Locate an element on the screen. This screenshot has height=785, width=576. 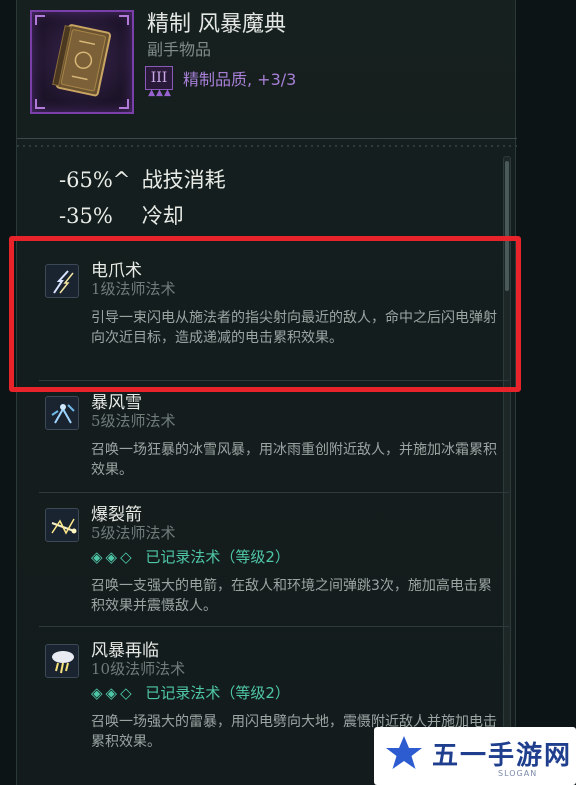
watermark-logo: 五一手游网 SLOGAN is located at coordinates (475, 756).